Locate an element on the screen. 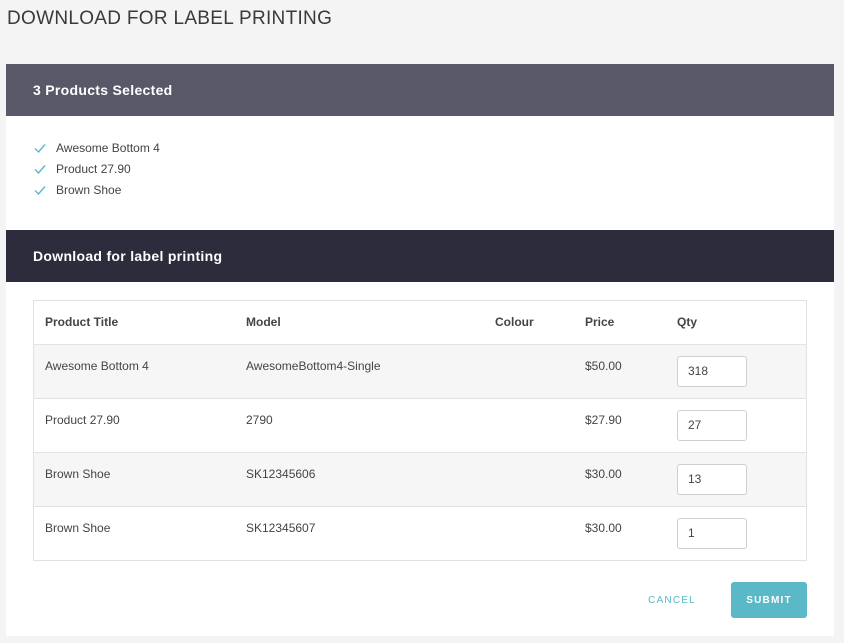 This screenshot has width=844, height=643. cell-model: SK12345607 is located at coordinates (359, 533).